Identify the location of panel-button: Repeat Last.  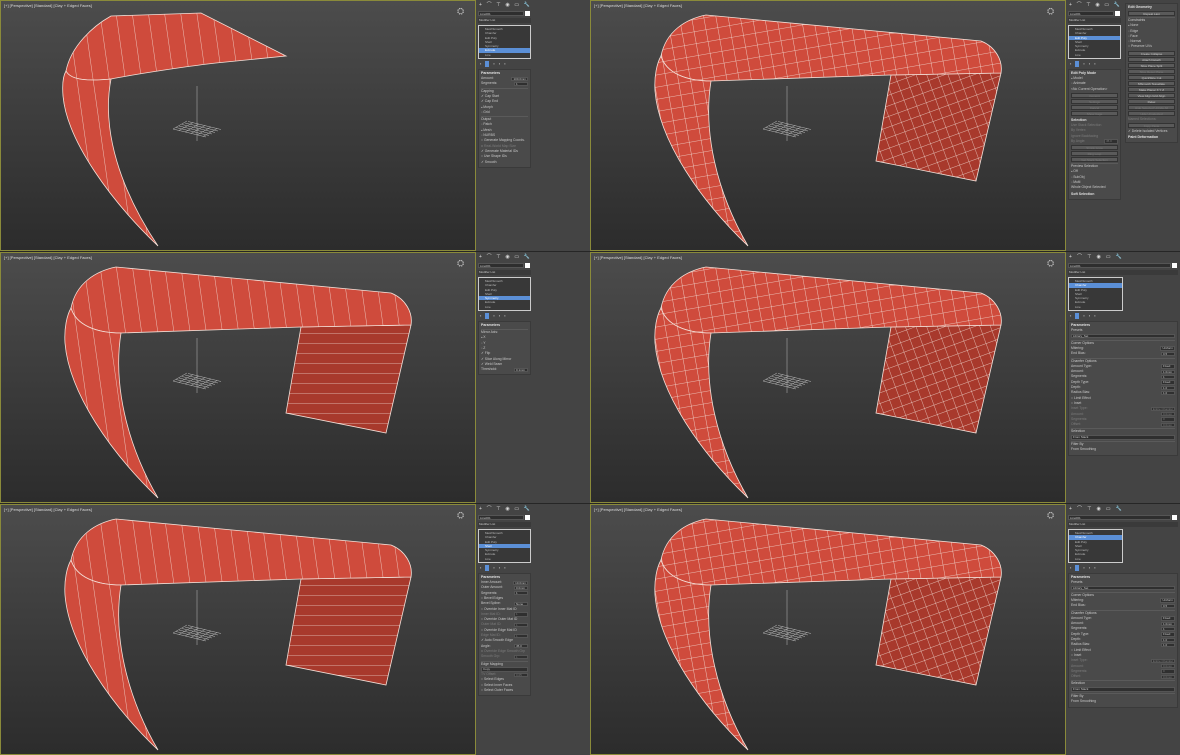
(1151, 13).